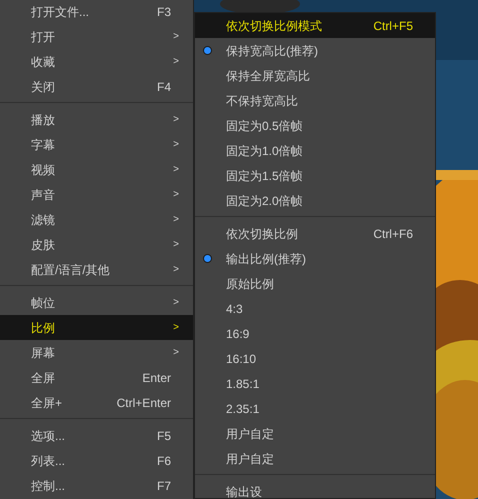 The width and height of the screenshot is (478, 499). What do you see at coordinates (96, 219) in the screenshot?
I see `menu-item: 滤镜 >` at bounding box center [96, 219].